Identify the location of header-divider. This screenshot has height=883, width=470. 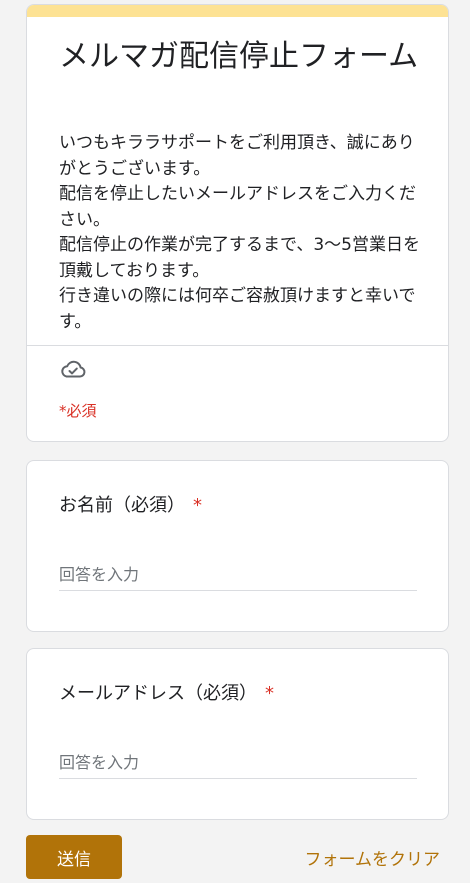
(237, 345).